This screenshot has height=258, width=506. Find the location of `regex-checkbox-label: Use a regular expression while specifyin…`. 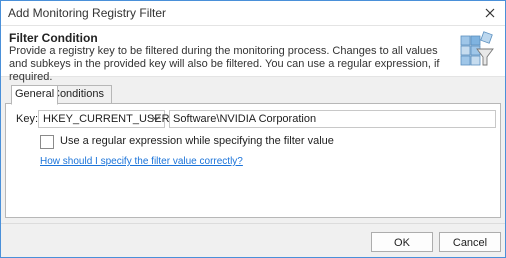

regex-checkbox-label: Use a regular expression while specifyin… is located at coordinates (197, 141).